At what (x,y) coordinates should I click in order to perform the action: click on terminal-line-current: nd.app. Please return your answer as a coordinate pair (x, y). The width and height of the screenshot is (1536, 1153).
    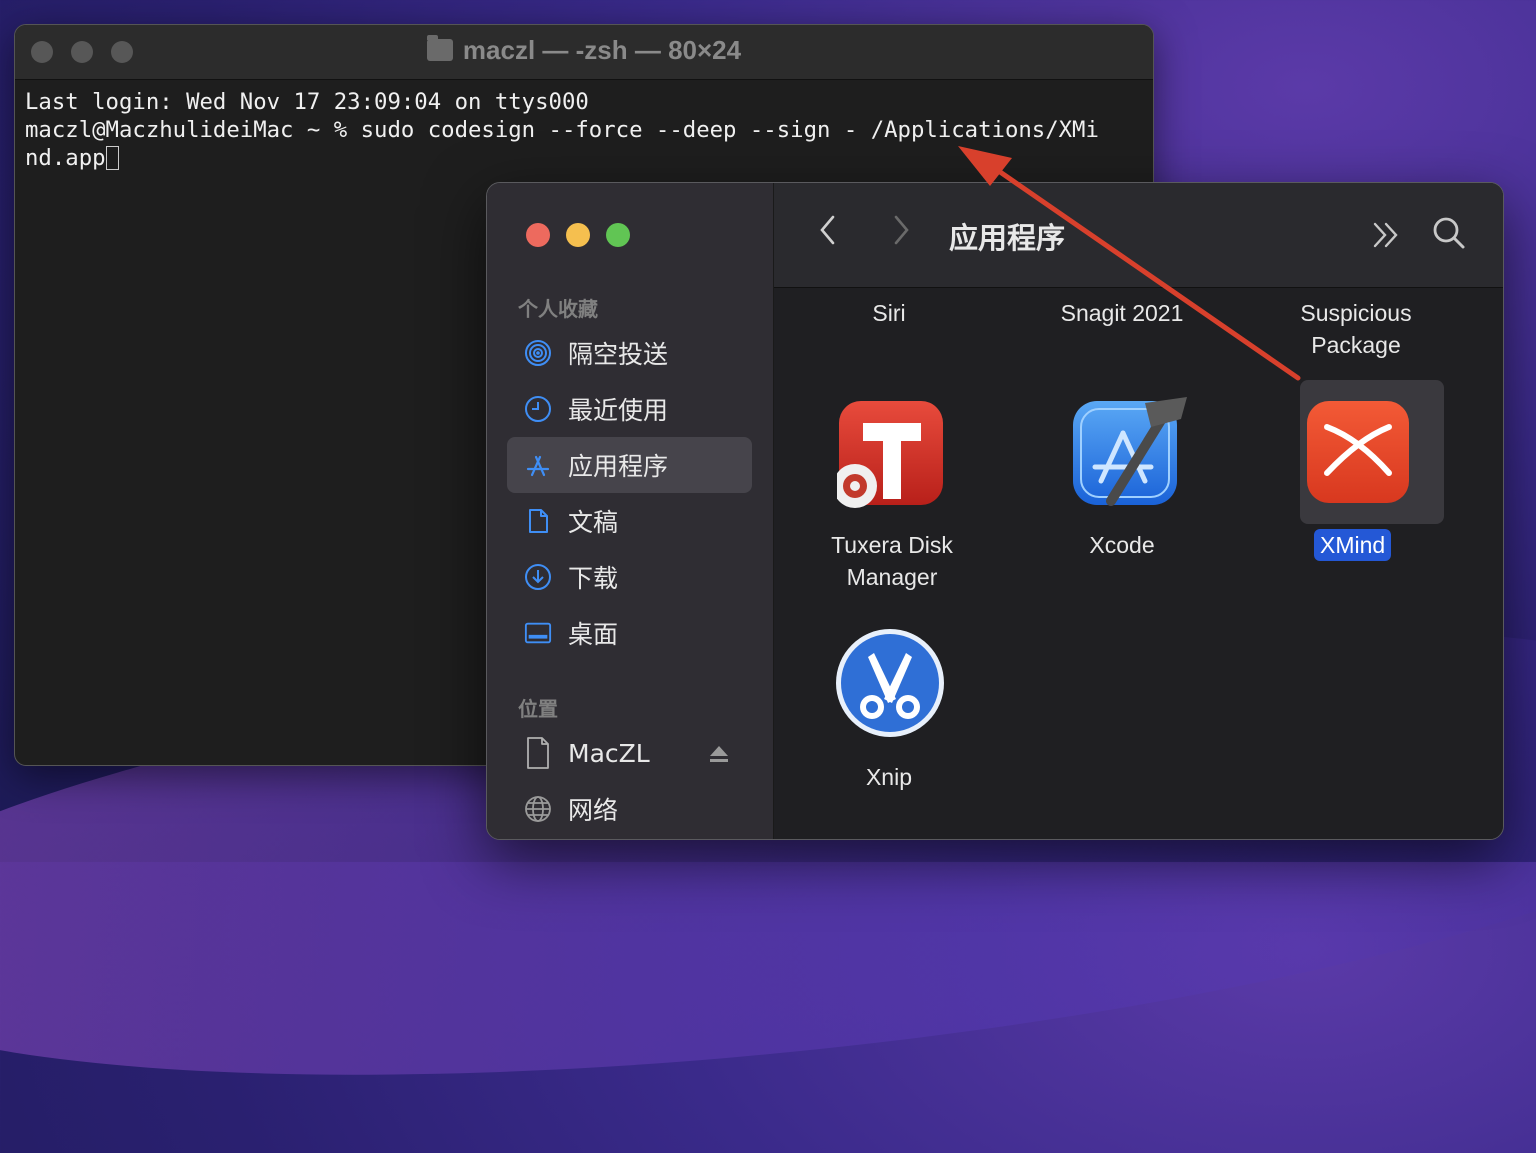
    Looking at the image, I should click on (584, 158).